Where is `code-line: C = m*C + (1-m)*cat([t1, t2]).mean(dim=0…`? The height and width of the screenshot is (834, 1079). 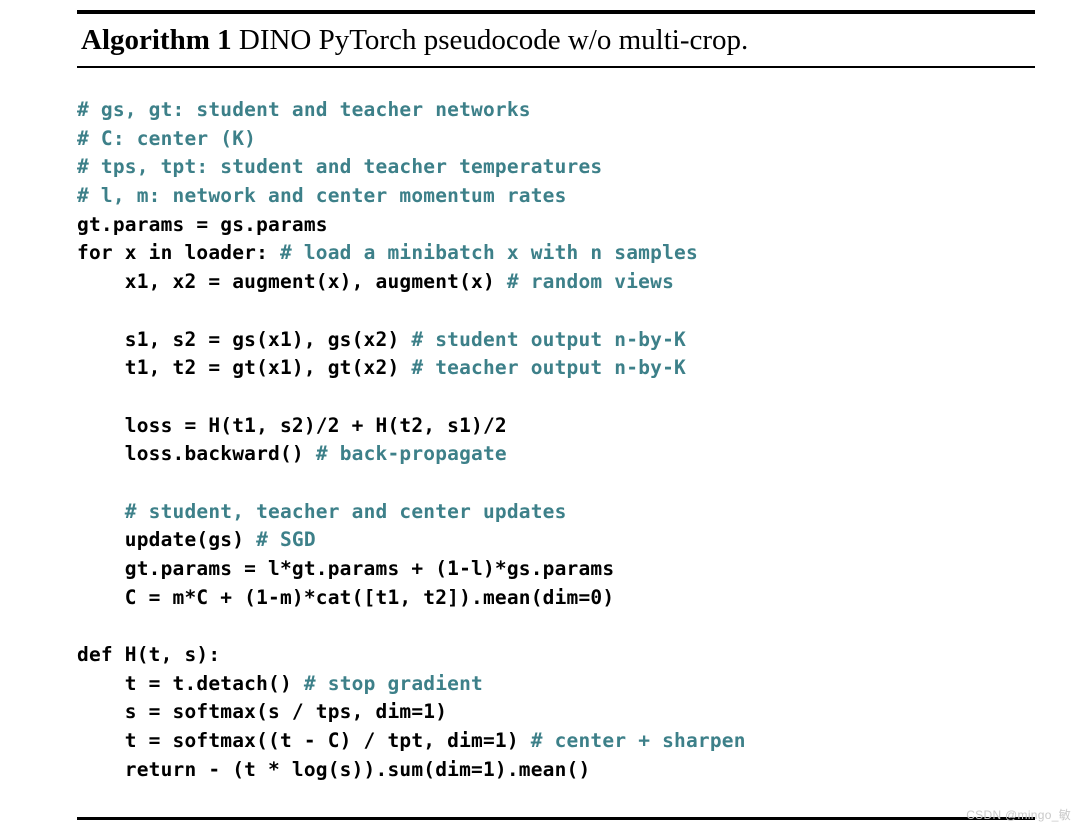 code-line: C = m*C + (1-m)*cat([t1, t2]).mean(dim=0… is located at coordinates (577, 598).